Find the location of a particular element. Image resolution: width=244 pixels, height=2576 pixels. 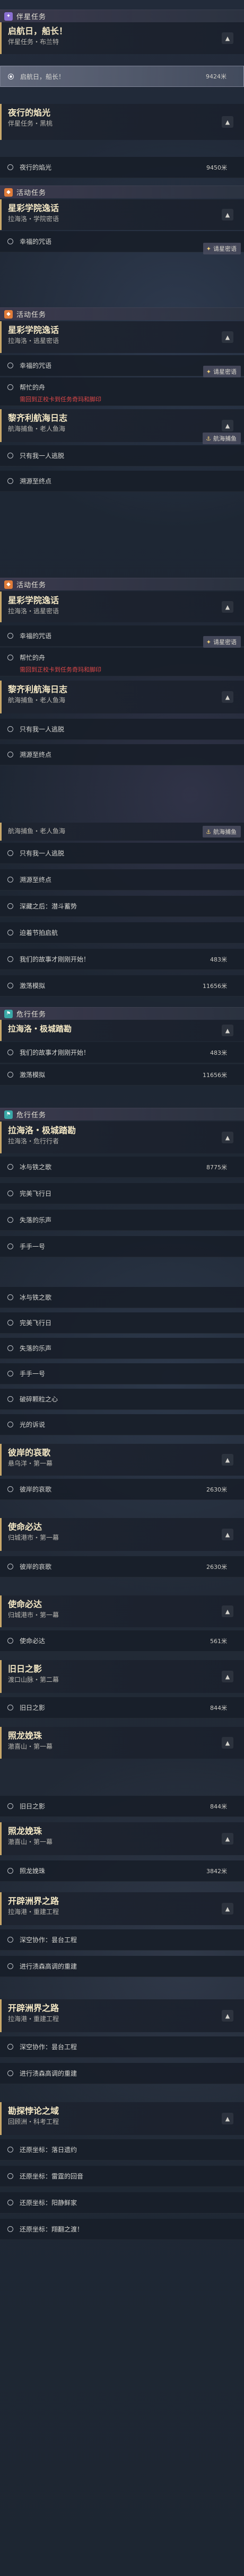

quest-group-header: 拉海洛・极城踏勘 拉海洛・危行行者 ▲ is located at coordinates (122, 1137).